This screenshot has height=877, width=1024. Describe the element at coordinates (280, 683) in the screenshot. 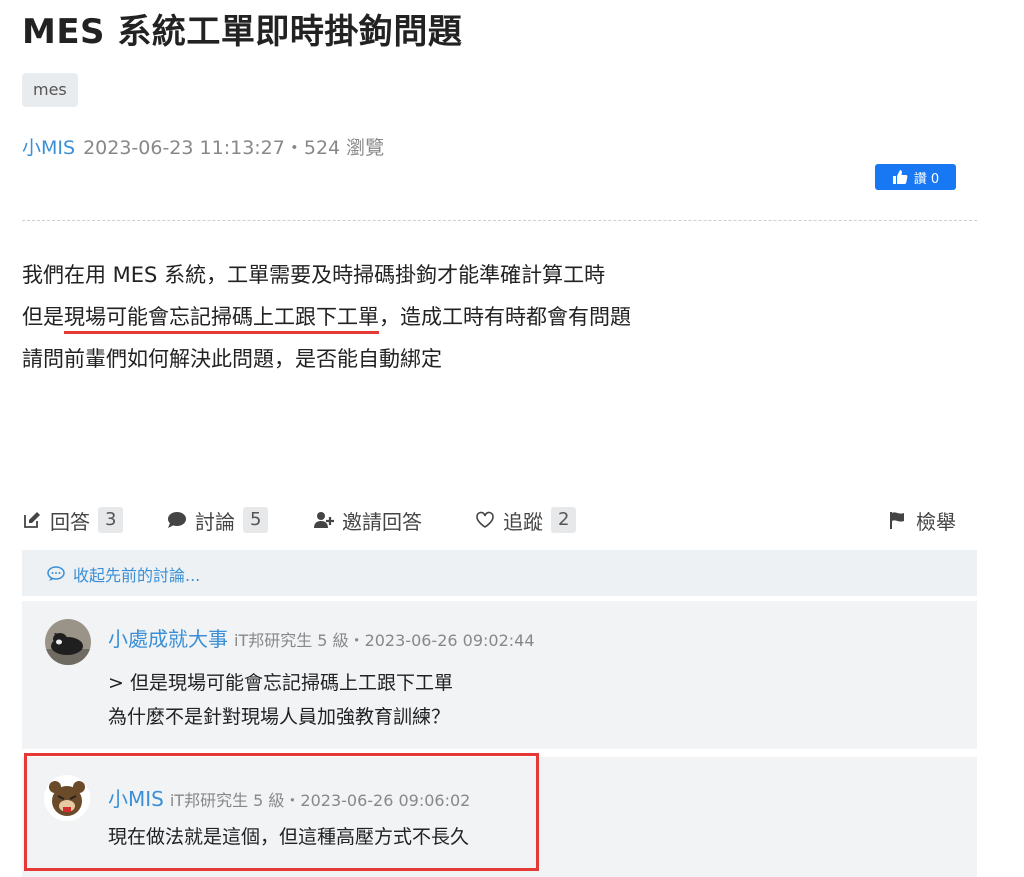

I see `comment-line: > 但是現場可能會忘記掃碼上工跟下工單` at that location.